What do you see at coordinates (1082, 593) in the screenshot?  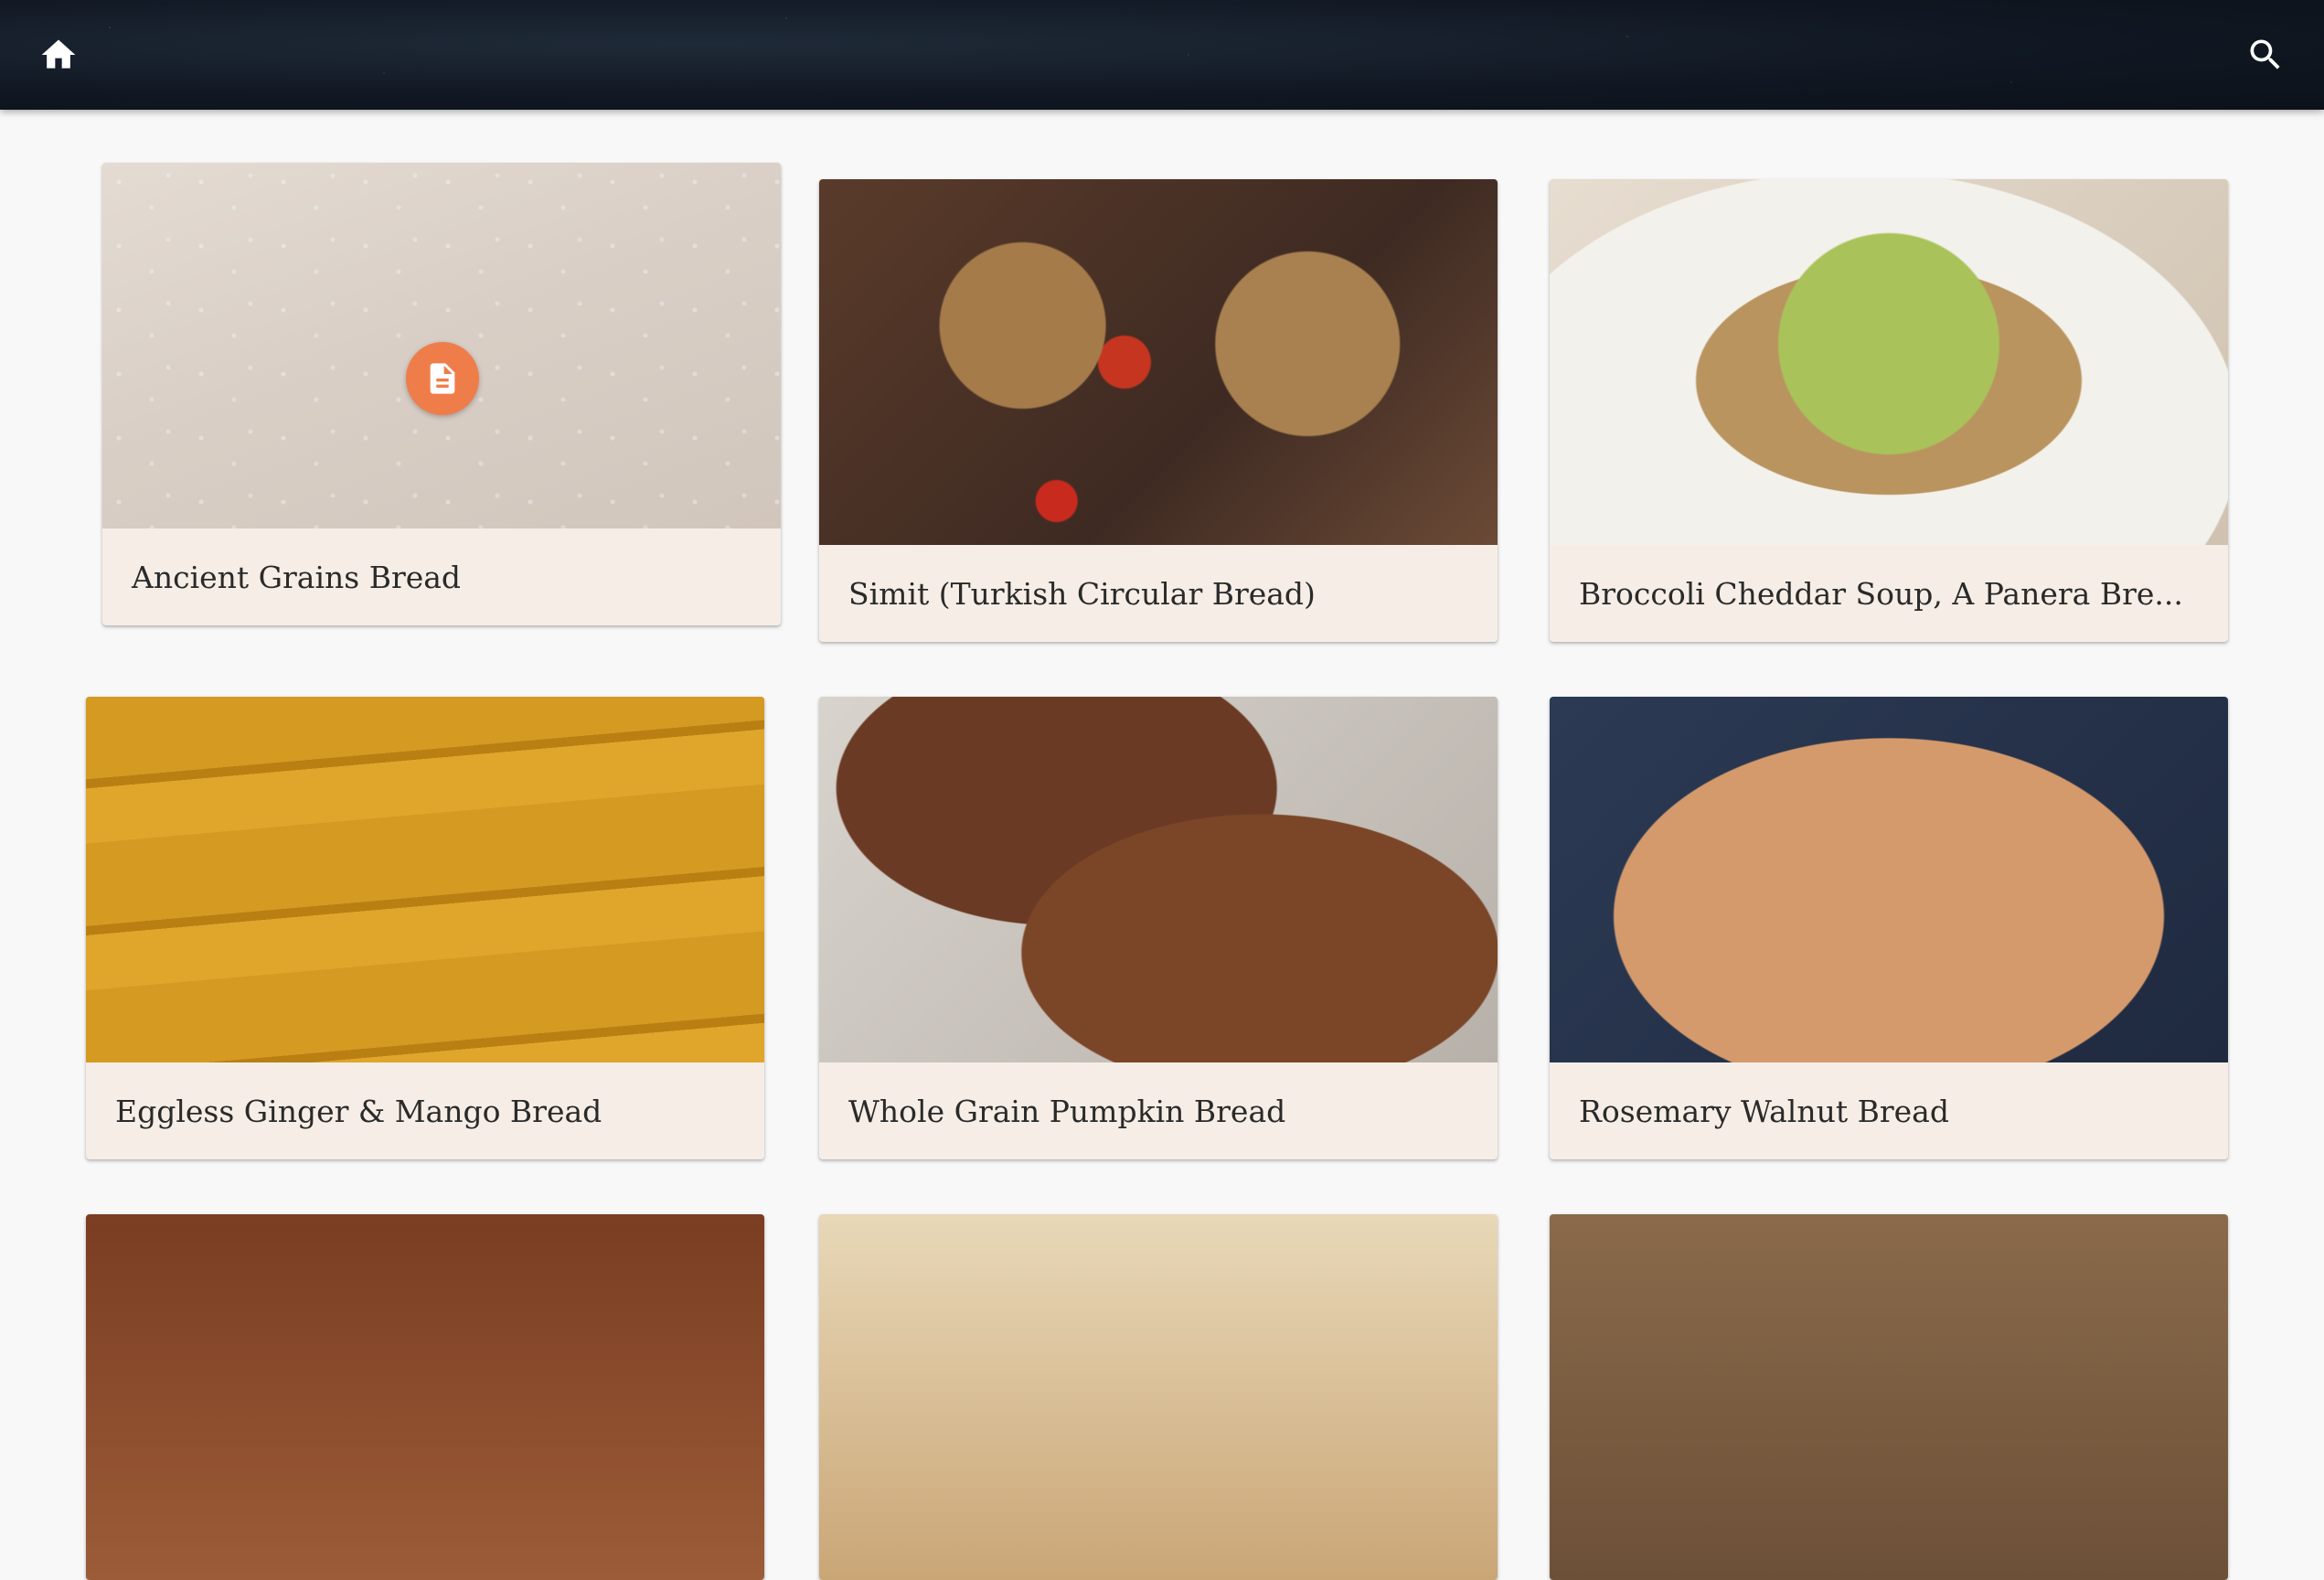 I see `recipe-title: Simit (Turkish Circular Bread)` at bounding box center [1082, 593].